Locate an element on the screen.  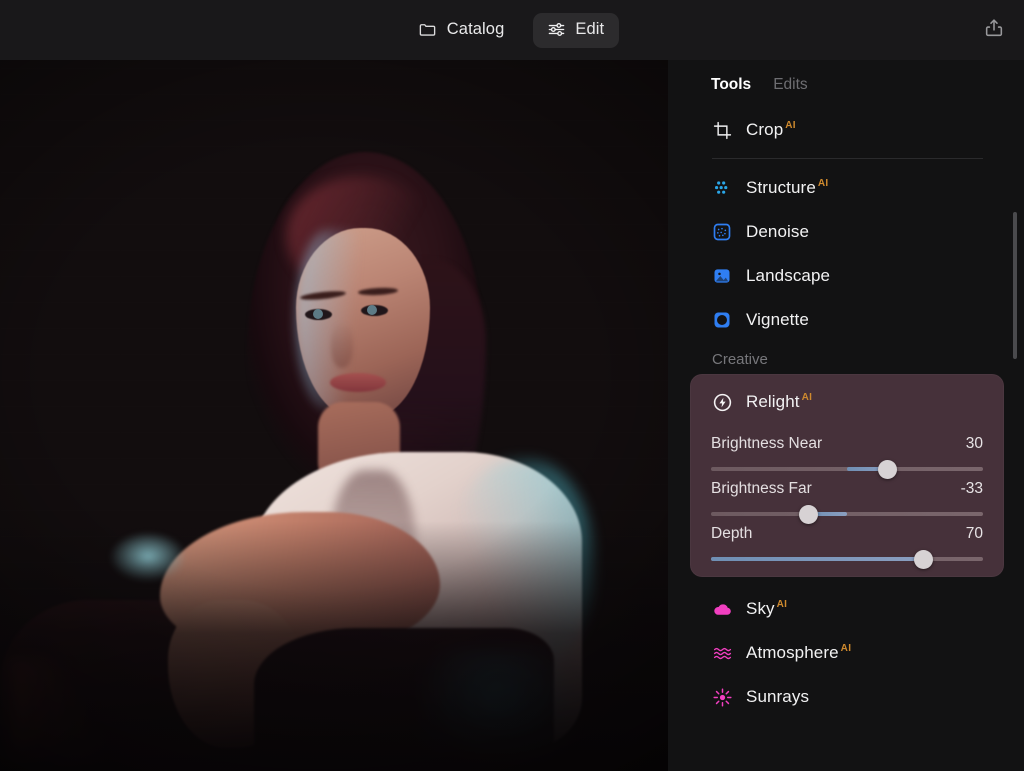
slider-depth-fill is located at coordinates (817, 559).